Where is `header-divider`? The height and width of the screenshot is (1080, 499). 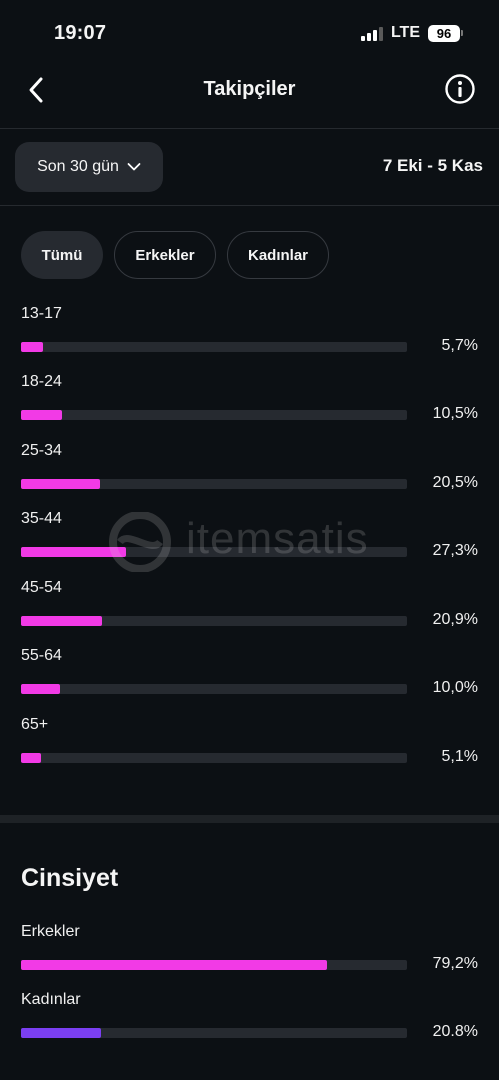
header-divider is located at coordinates (249, 128).